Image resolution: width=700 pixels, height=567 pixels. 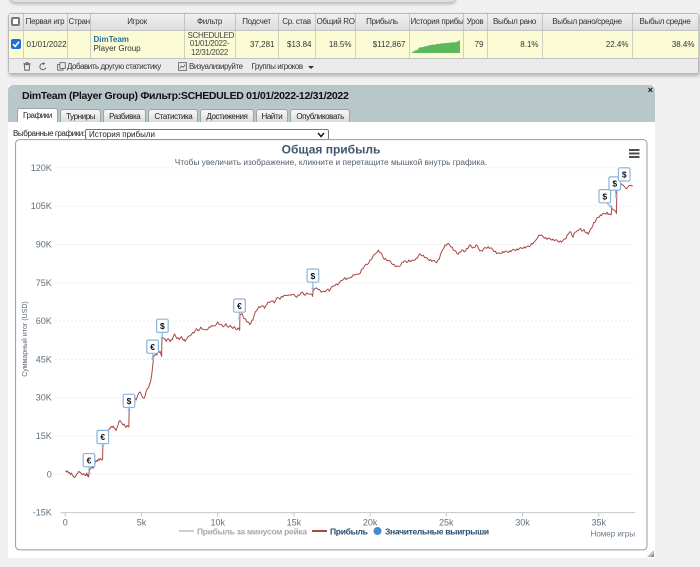 I want to click on svg-text: 35k, so click(x=598, y=523).